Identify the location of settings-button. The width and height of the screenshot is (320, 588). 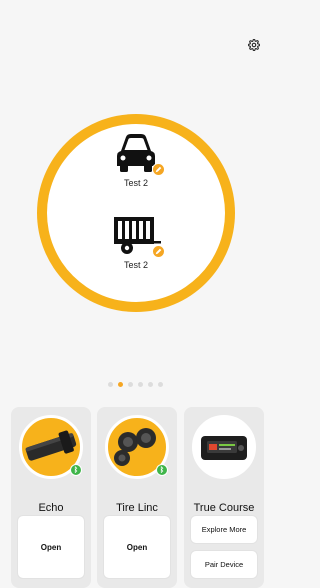
(254, 45).